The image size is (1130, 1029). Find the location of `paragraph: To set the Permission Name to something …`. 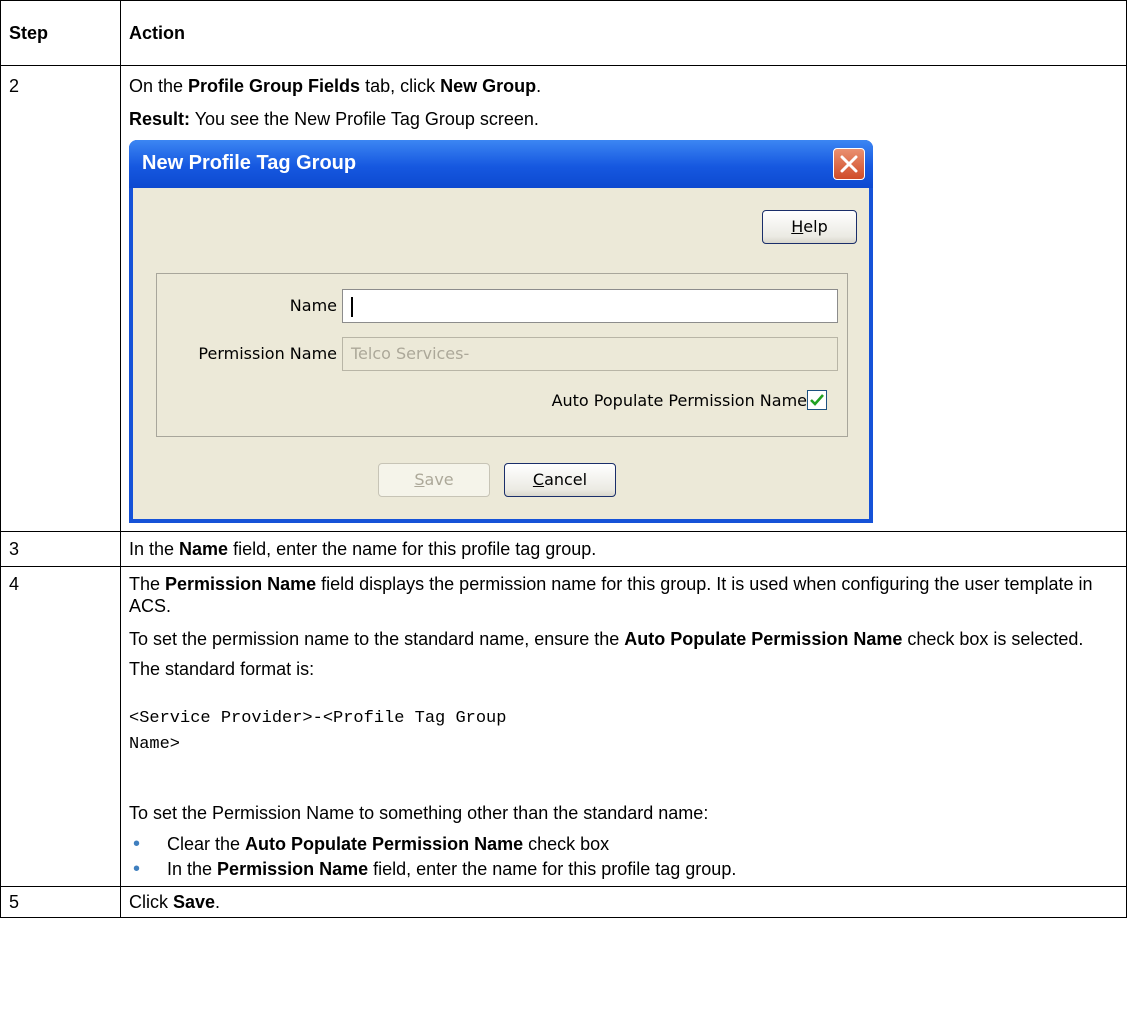

paragraph: To set the Permission Name to something … is located at coordinates (419, 813).